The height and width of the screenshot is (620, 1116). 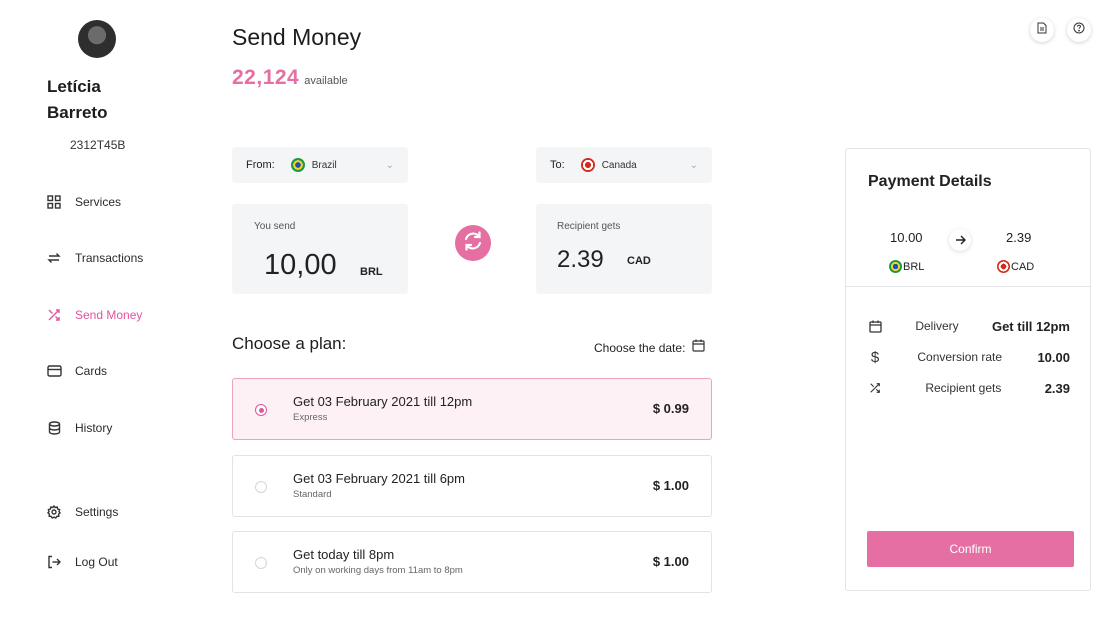 What do you see at coordinates (624, 249) in the screenshot?
I see `receive-amount-field: Recipient gets 2.39 CAD` at bounding box center [624, 249].